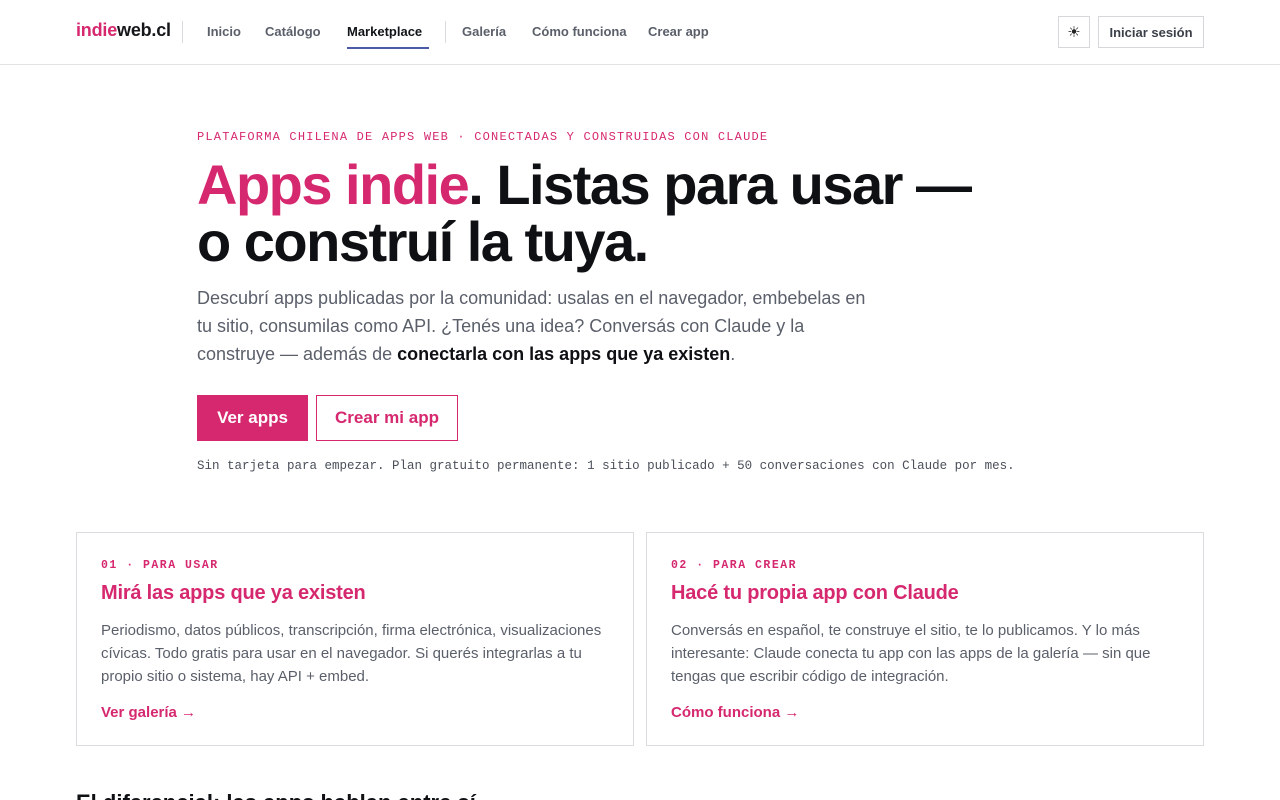  Describe the element at coordinates (388, 48) in the screenshot. I see `active-nav-indicator` at that location.